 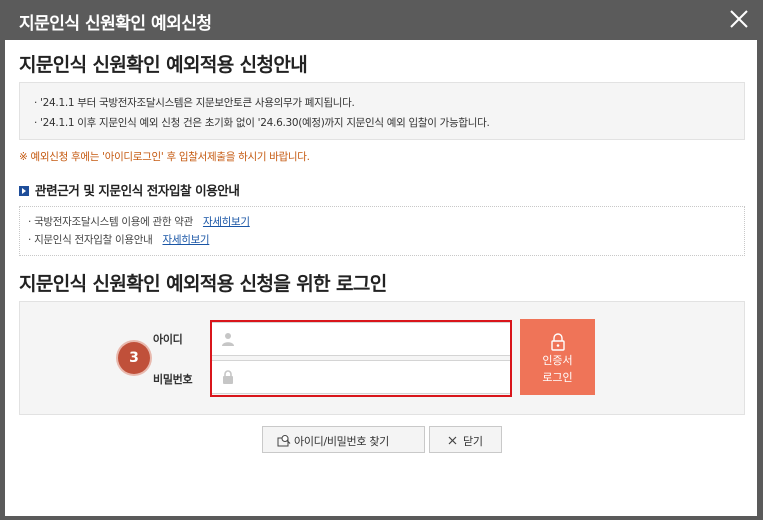 I want to click on find-button-label: 아이디/비밀번호 찾기, so click(x=341, y=441).